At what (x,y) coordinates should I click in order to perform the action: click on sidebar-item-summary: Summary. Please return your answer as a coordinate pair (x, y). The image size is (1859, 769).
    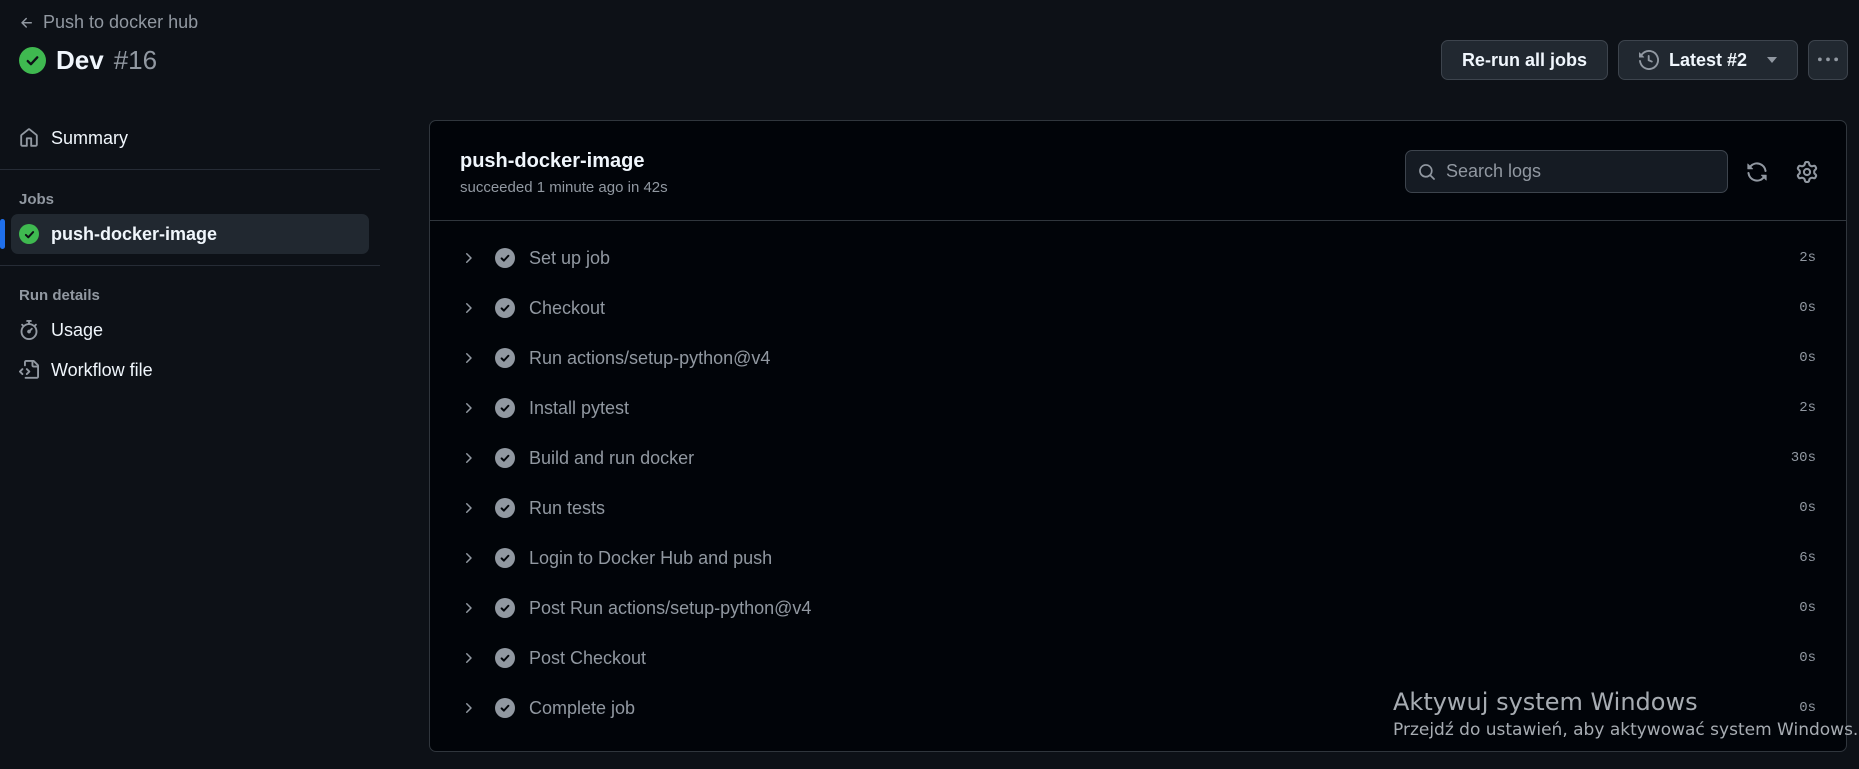
    Looking at the image, I should click on (190, 138).